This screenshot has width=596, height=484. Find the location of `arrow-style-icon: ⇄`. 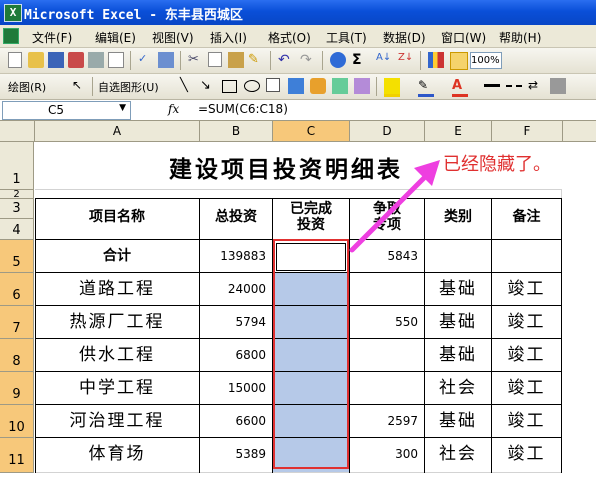

arrow-style-icon: ⇄ is located at coordinates (536, 86).